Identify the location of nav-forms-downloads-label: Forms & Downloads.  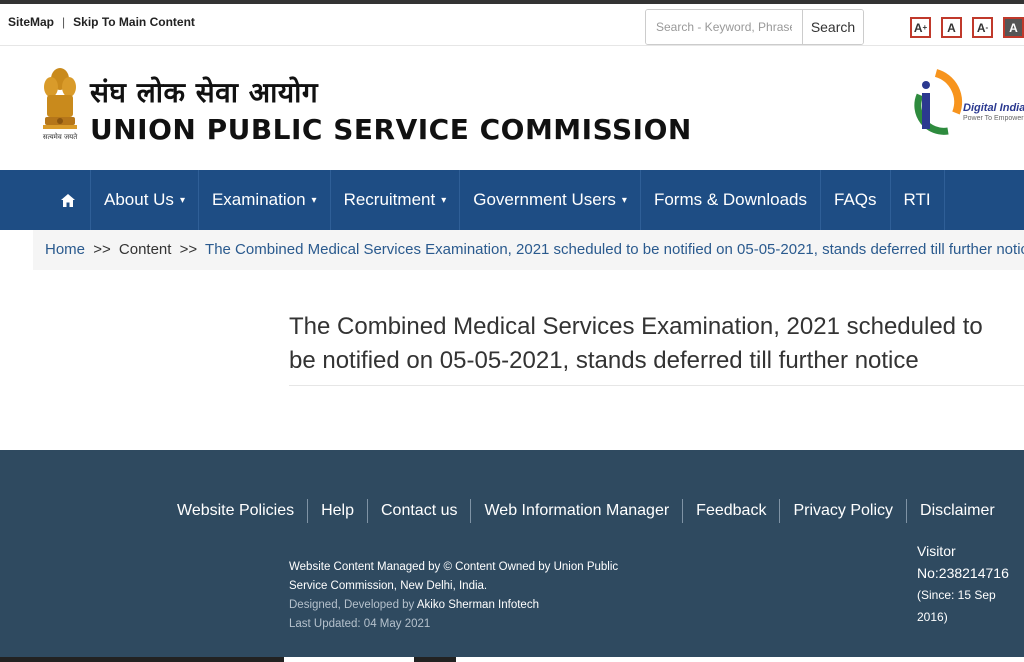
(730, 199).